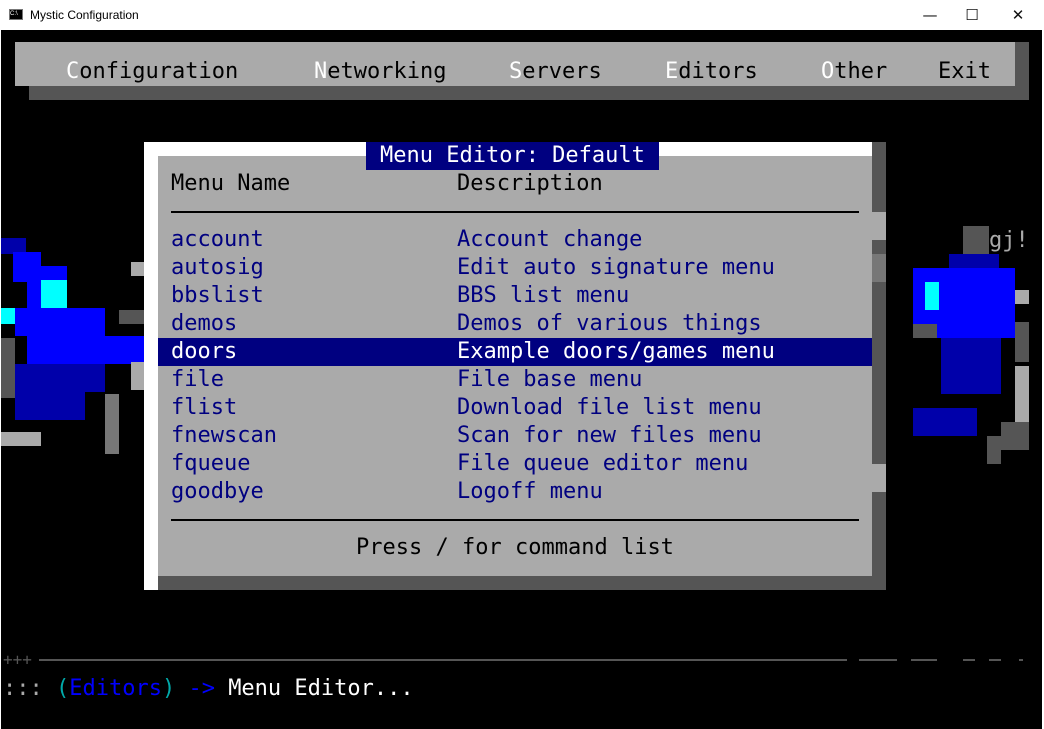 The width and height of the screenshot is (1044, 729). I want to click on menu-row: fqueue File queue editor menu, so click(515, 464).